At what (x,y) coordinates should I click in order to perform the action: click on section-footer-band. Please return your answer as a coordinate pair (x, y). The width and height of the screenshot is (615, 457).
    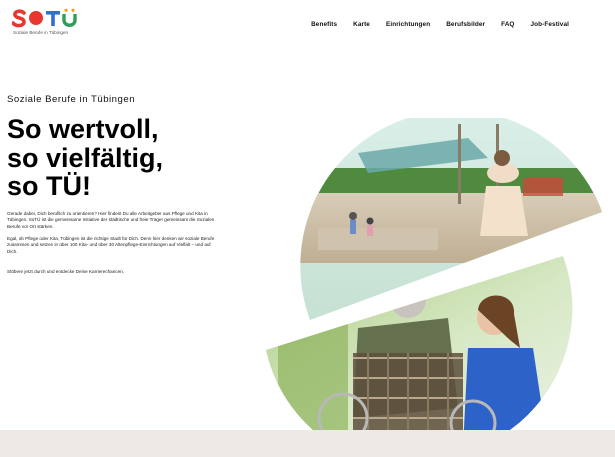
    Looking at the image, I should click on (307, 443).